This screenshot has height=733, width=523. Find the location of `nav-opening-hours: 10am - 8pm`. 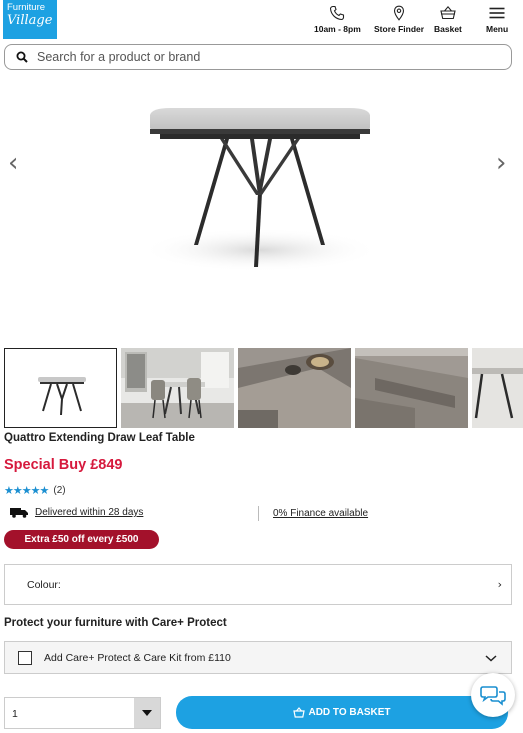

nav-opening-hours: 10am - 8pm is located at coordinates (337, 19).